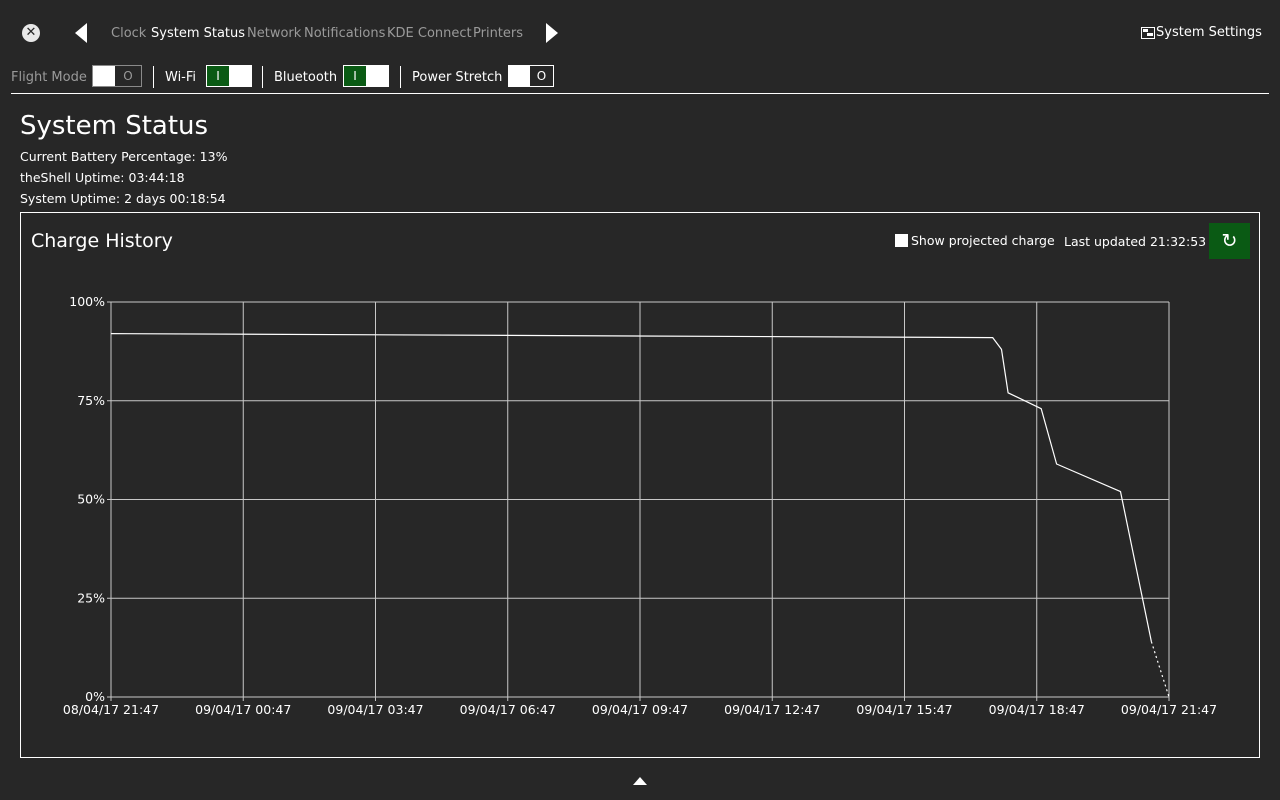 The width and height of the screenshot is (1280, 800). I want to click on x-tick-label: 09/04/17 15:47, so click(904, 709).